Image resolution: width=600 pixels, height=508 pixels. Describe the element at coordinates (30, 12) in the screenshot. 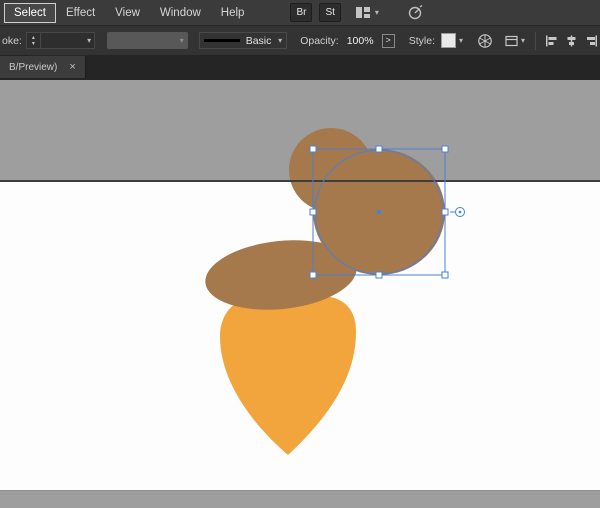

I see `menu-select: Select` at that location.